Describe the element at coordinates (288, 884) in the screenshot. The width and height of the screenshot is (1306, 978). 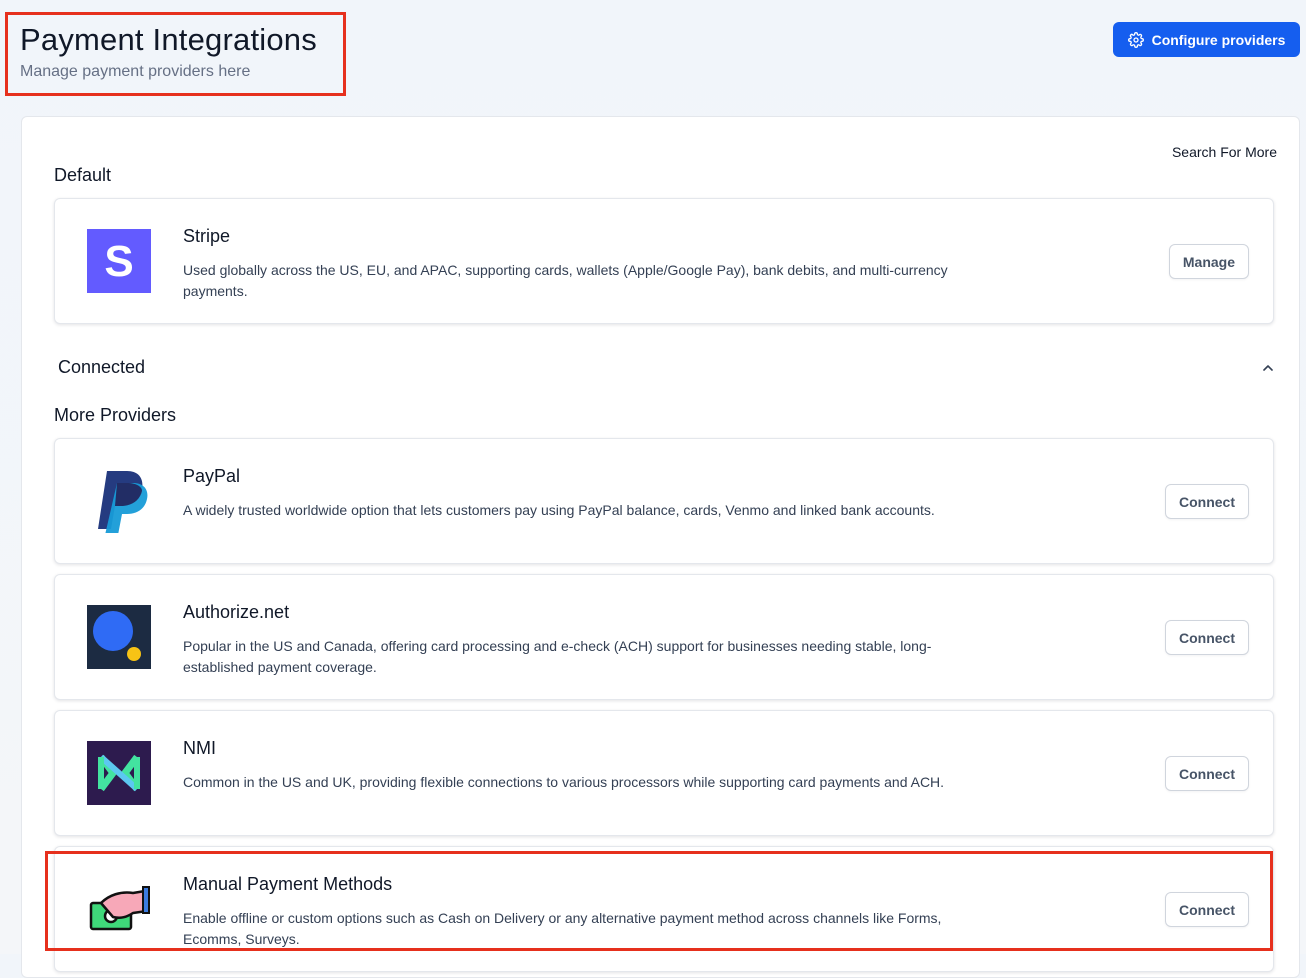
I see `provider-name: Manual Payment Methods` at that location.